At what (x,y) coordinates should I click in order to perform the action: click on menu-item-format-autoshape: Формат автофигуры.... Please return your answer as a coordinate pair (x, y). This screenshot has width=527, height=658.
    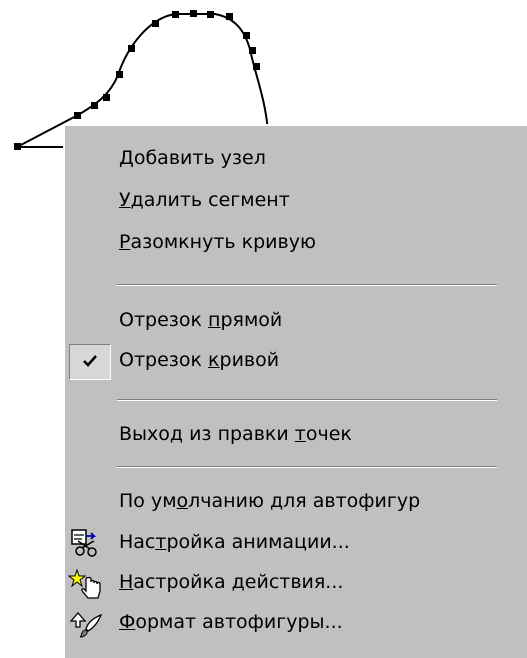
    Looking at the image, I should click on (296, 624).